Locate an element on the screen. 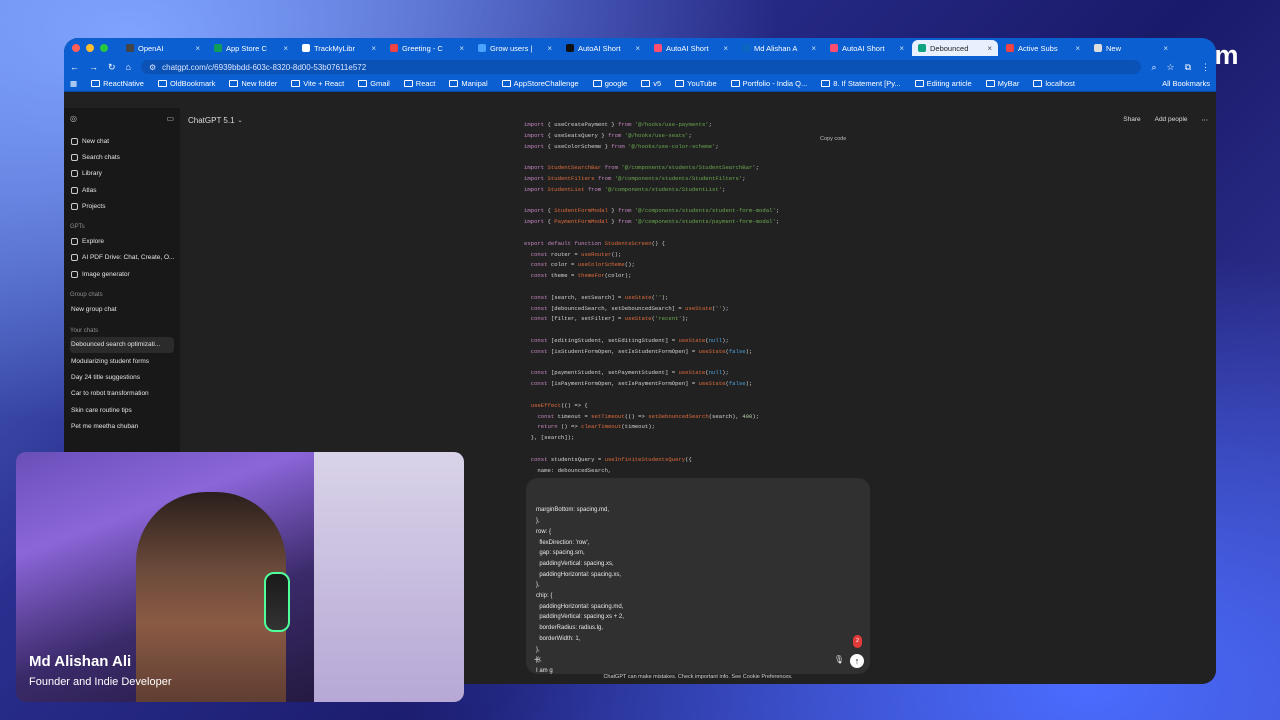 The width and height of the screenshot is (1280, 720). bookmark-item: Vite + React is located at coordinates (317, 83).